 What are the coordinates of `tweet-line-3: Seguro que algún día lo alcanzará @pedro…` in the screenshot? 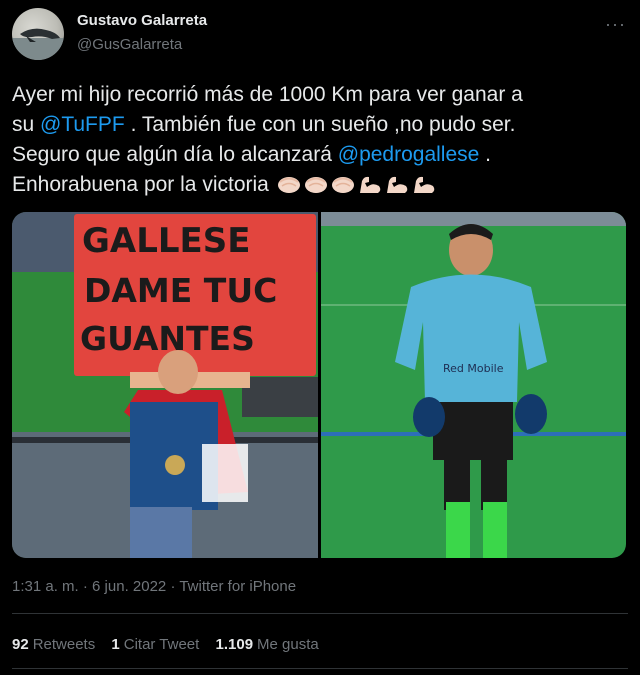 It's located at (320, 155).